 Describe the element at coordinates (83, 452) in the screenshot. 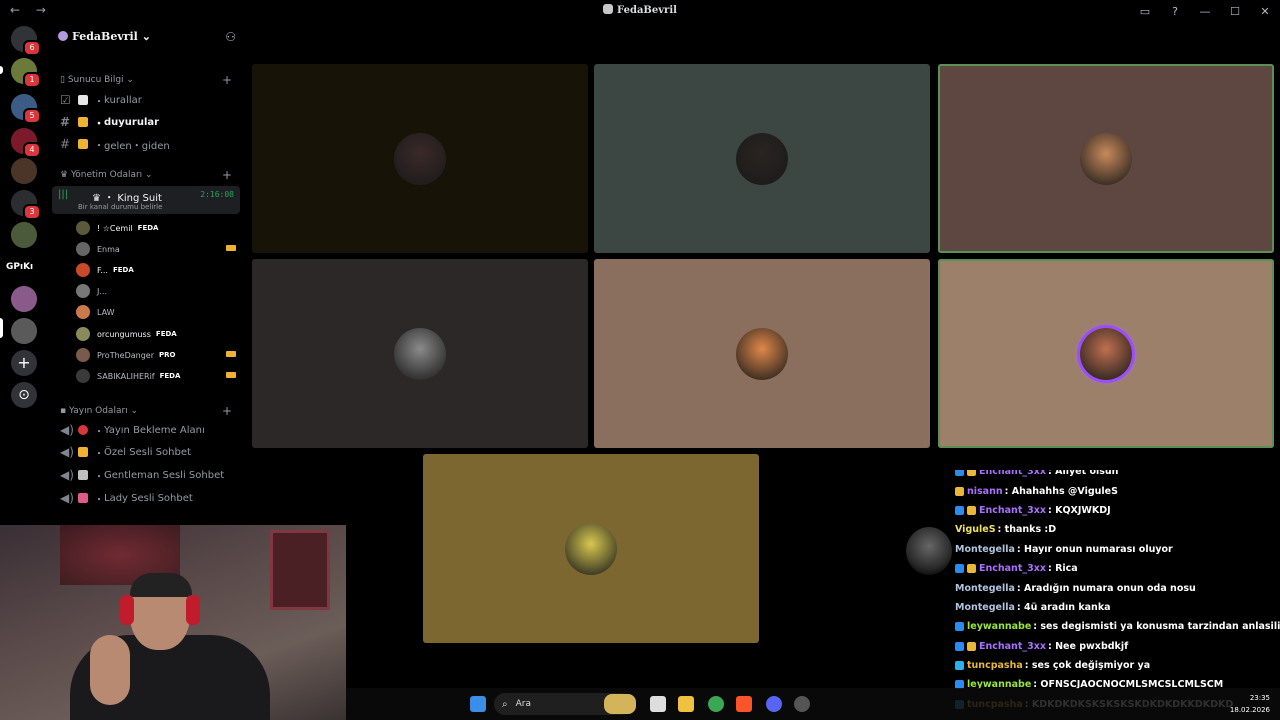

I see `lock-icon` at that location.